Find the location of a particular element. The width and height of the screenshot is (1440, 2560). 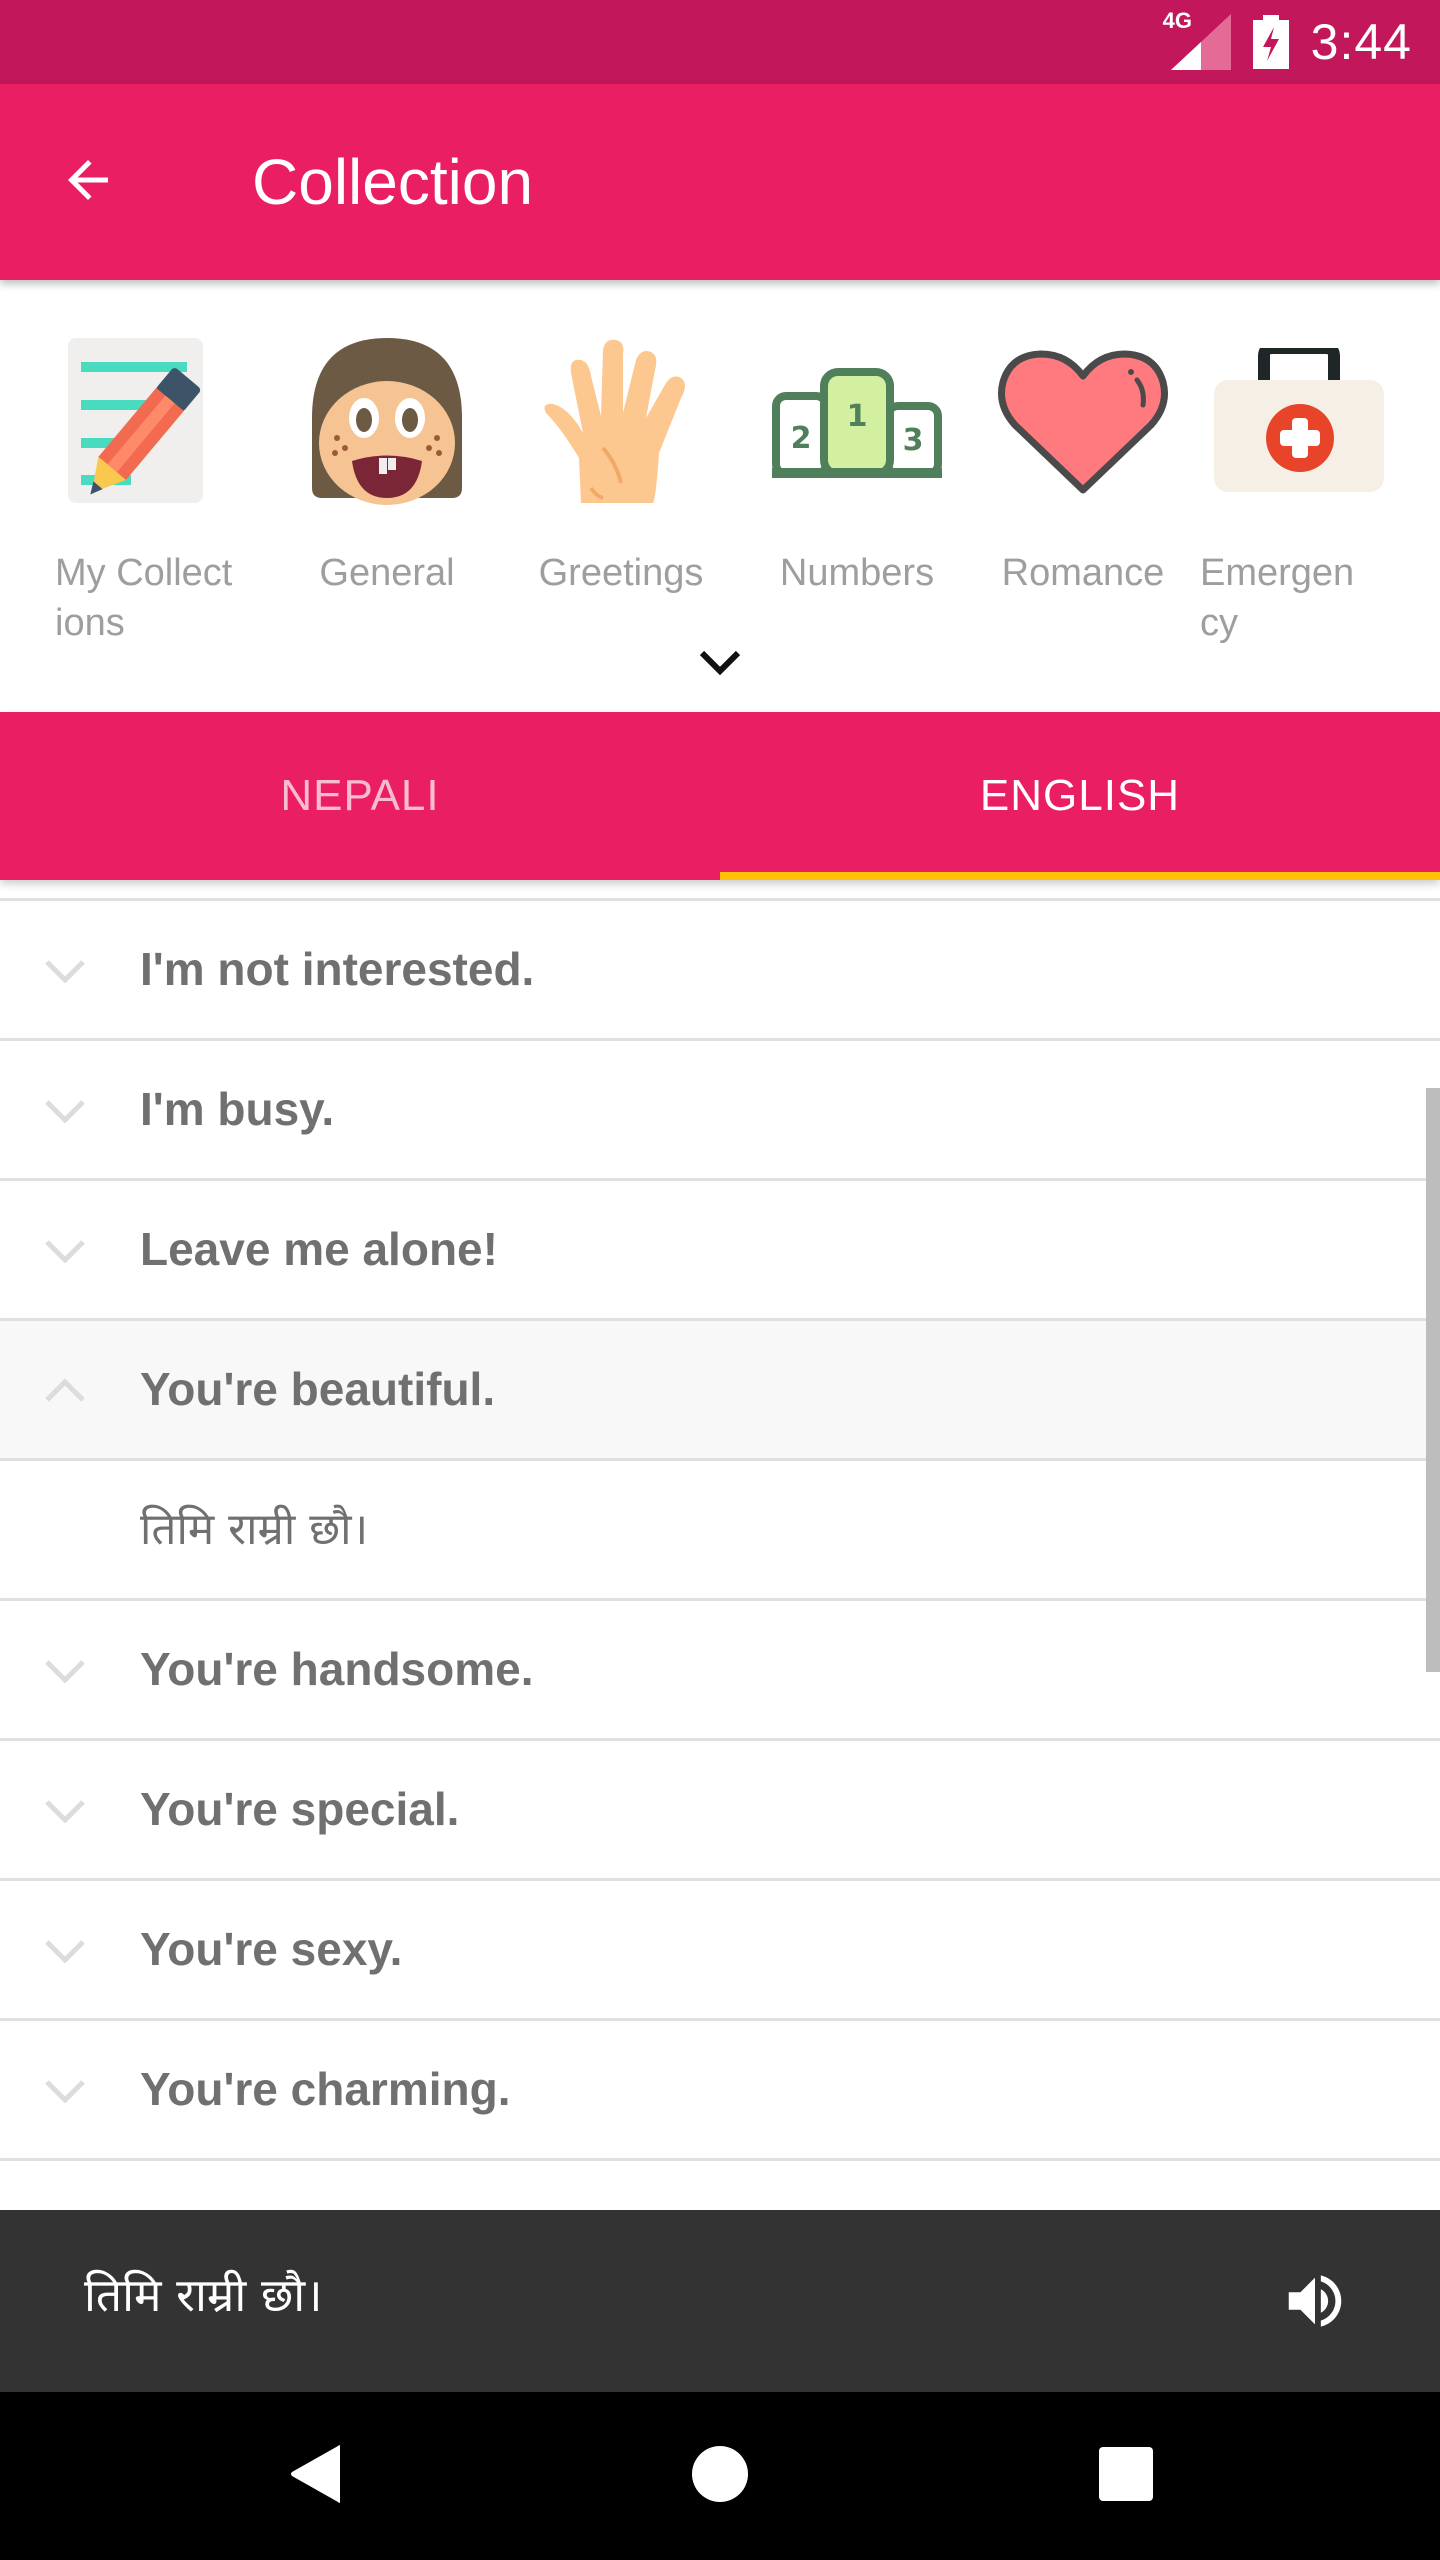

list-item: You're sexy. is located at coordinates (720, 1951).